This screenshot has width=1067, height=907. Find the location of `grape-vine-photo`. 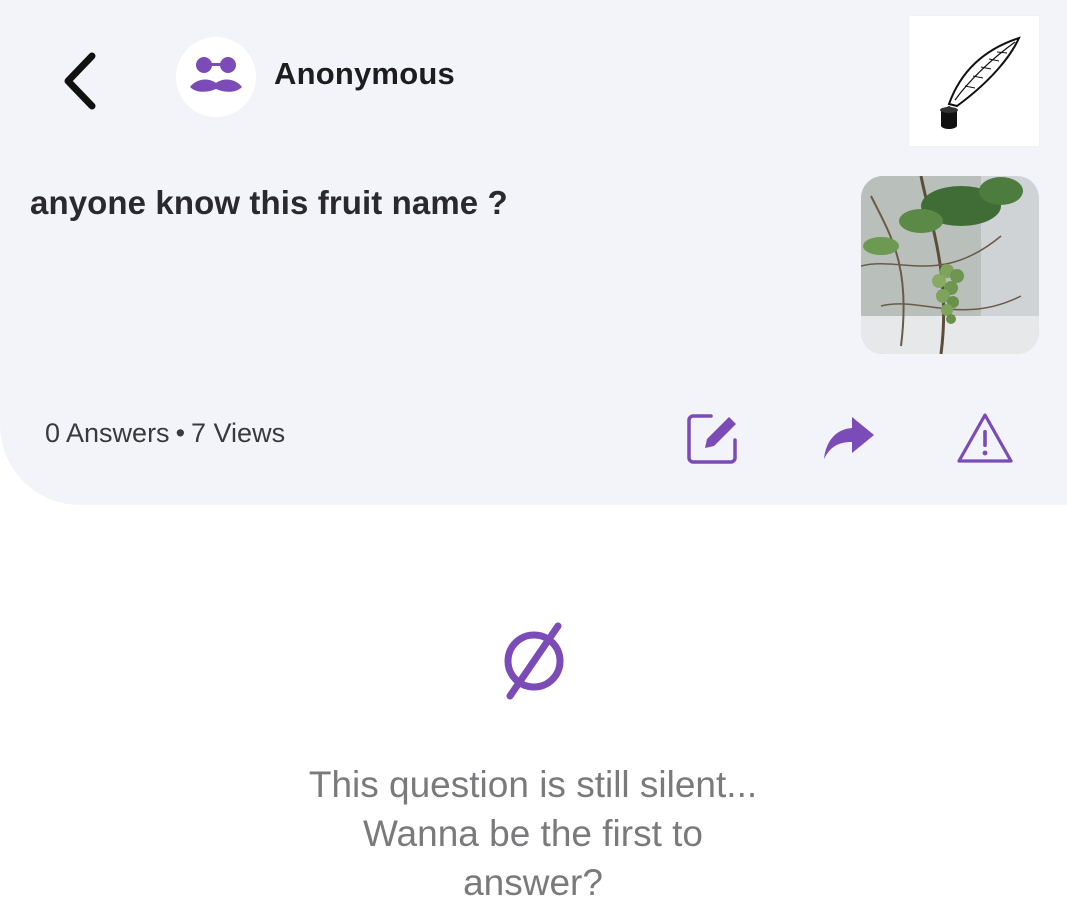

grape-vine-photo is located at coordinates (950, 265).